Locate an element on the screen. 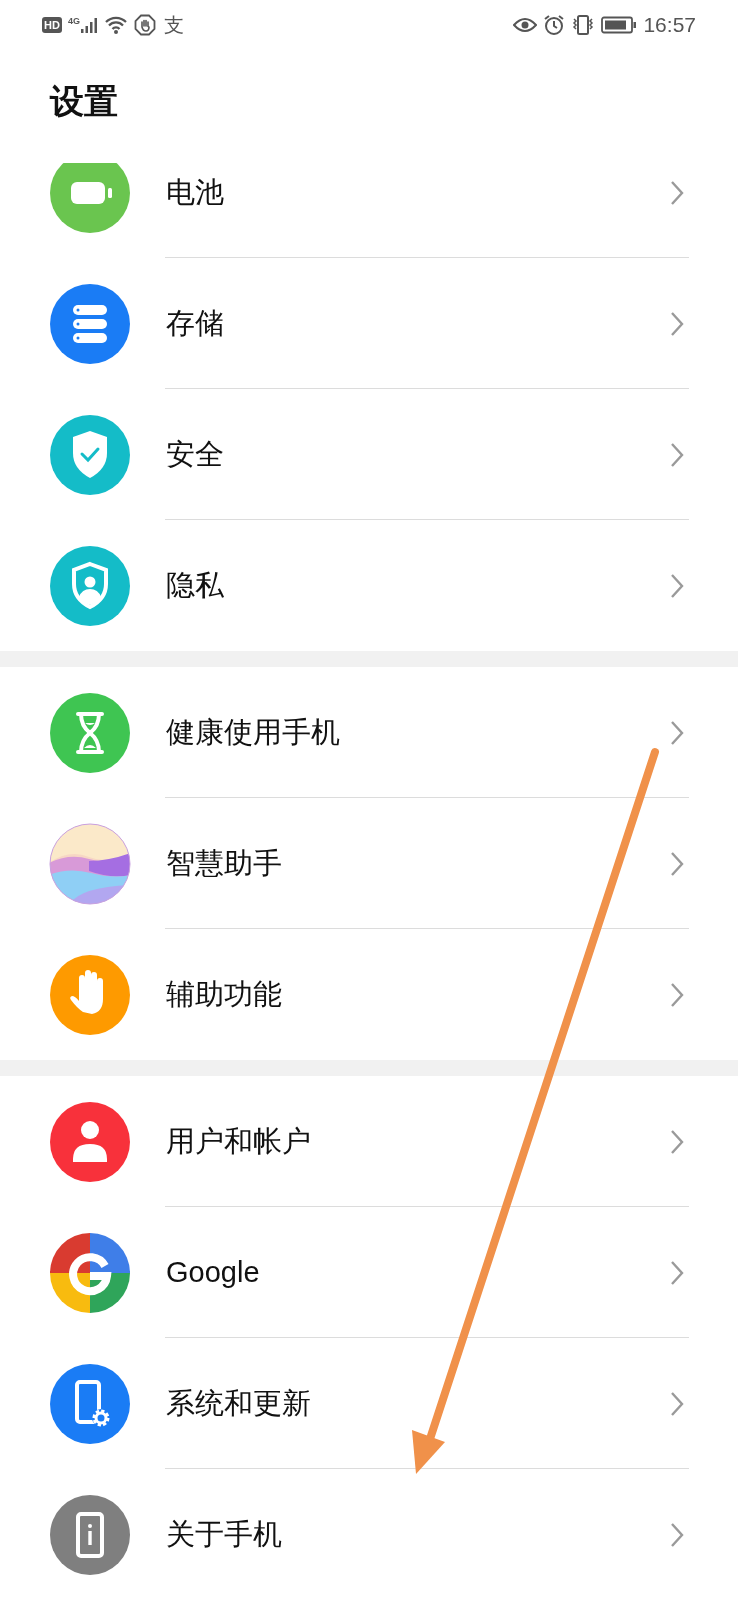 This screenshot has height=1600, width=738. settings-item: 智慧助手 is located at coordinates (369, 863).